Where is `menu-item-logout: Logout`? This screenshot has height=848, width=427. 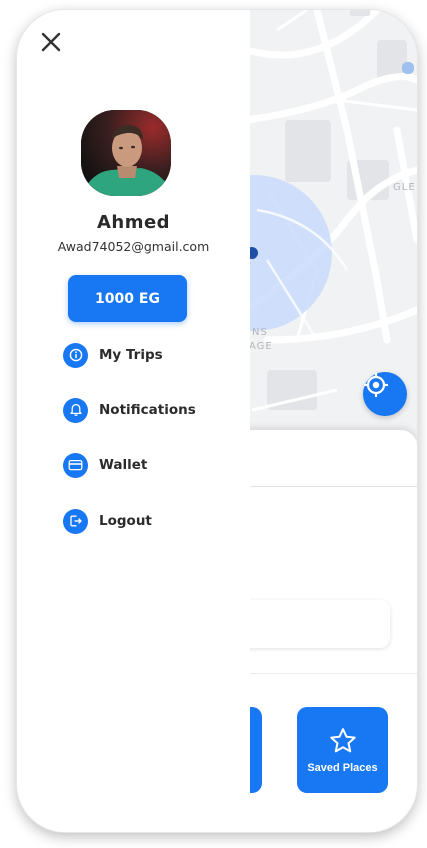
menu-item-logout: Logout is located at coordinates (107, 521).